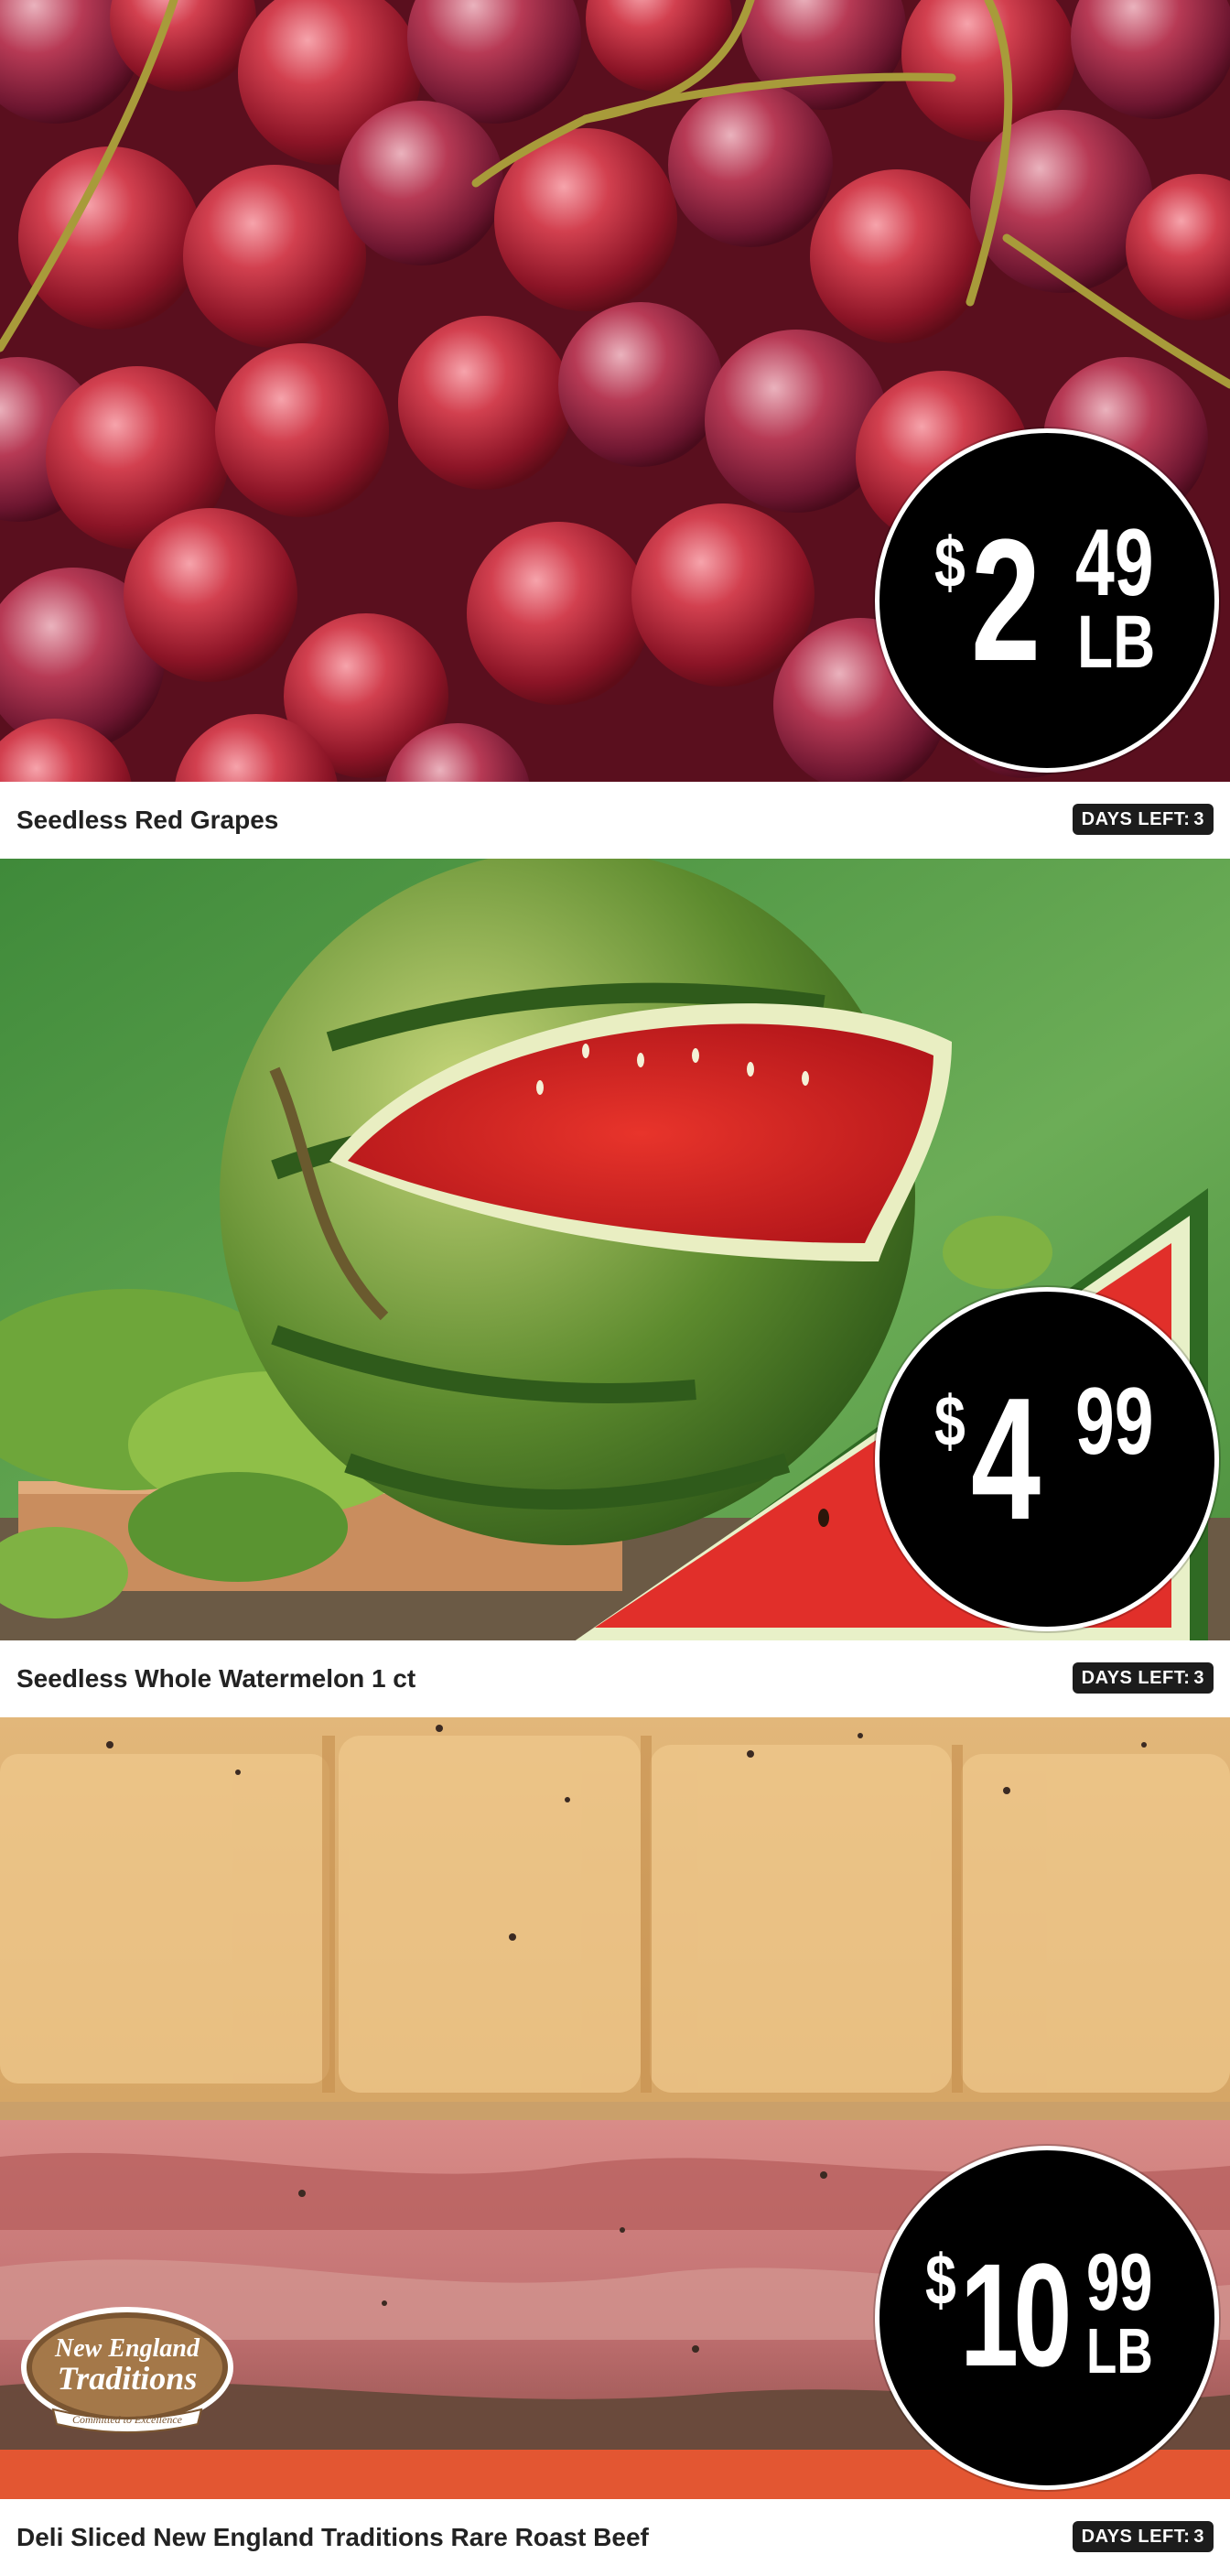 Image resolution: width=1230 pixels, height=2576 pixels. Describe the element at coordinates (1047, 601) in the screenshot. I see `price-badge: $ 2 49 LB` at that location.